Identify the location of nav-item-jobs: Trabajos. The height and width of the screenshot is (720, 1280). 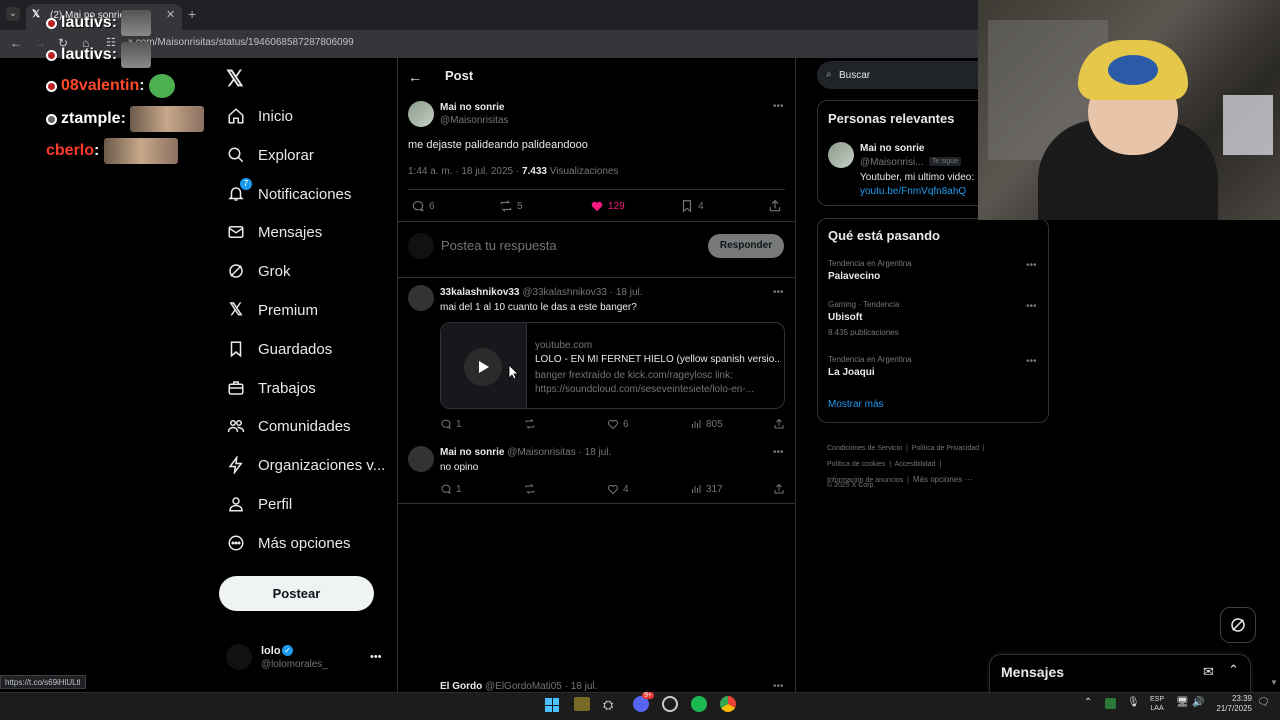
(271, 388).